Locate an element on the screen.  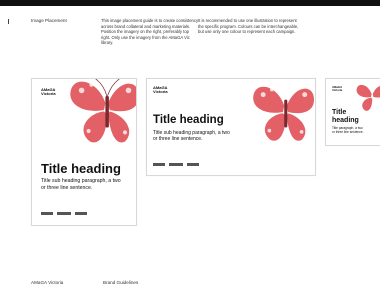
footer-document-title: Brand Guidelines is located at coordinates (121, 282).